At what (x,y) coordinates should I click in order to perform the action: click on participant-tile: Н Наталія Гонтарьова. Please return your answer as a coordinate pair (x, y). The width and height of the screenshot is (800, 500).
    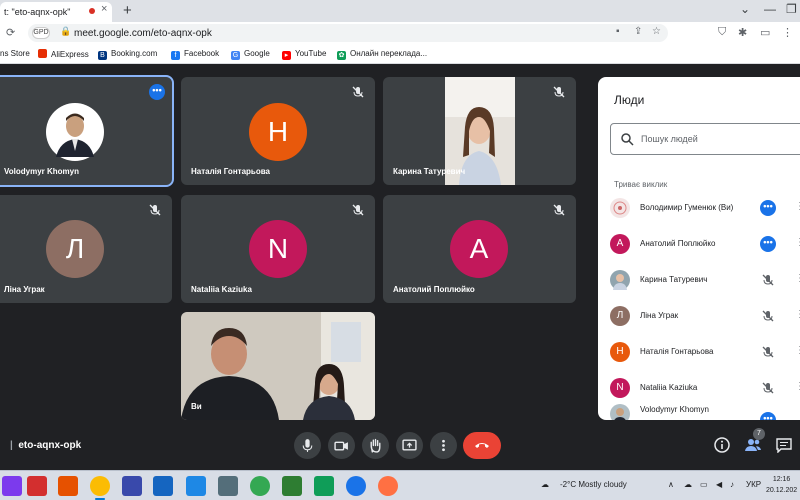
    Looking at the image, I should click on (278, 131).